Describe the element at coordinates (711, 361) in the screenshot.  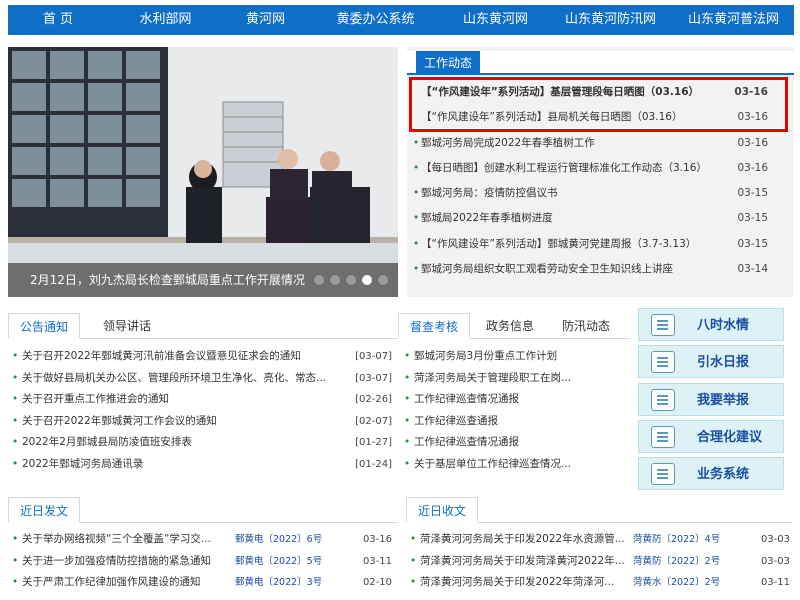
I see `btn-diversion-report: 引水日报` at that location.